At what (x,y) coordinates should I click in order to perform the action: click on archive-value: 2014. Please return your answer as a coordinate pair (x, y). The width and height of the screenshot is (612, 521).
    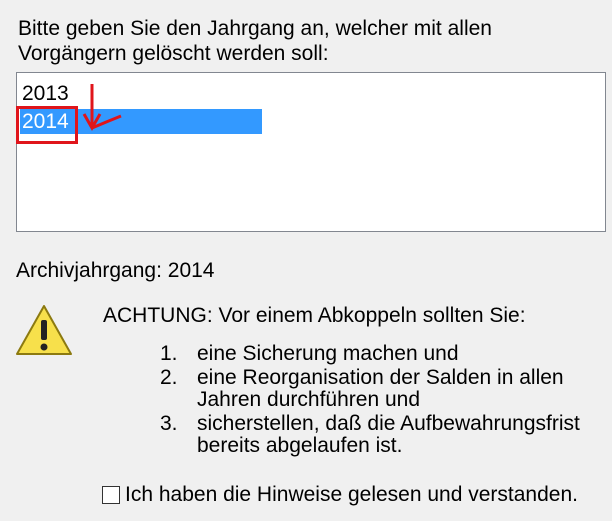
    Looking at the image, I should click on (191, 270).